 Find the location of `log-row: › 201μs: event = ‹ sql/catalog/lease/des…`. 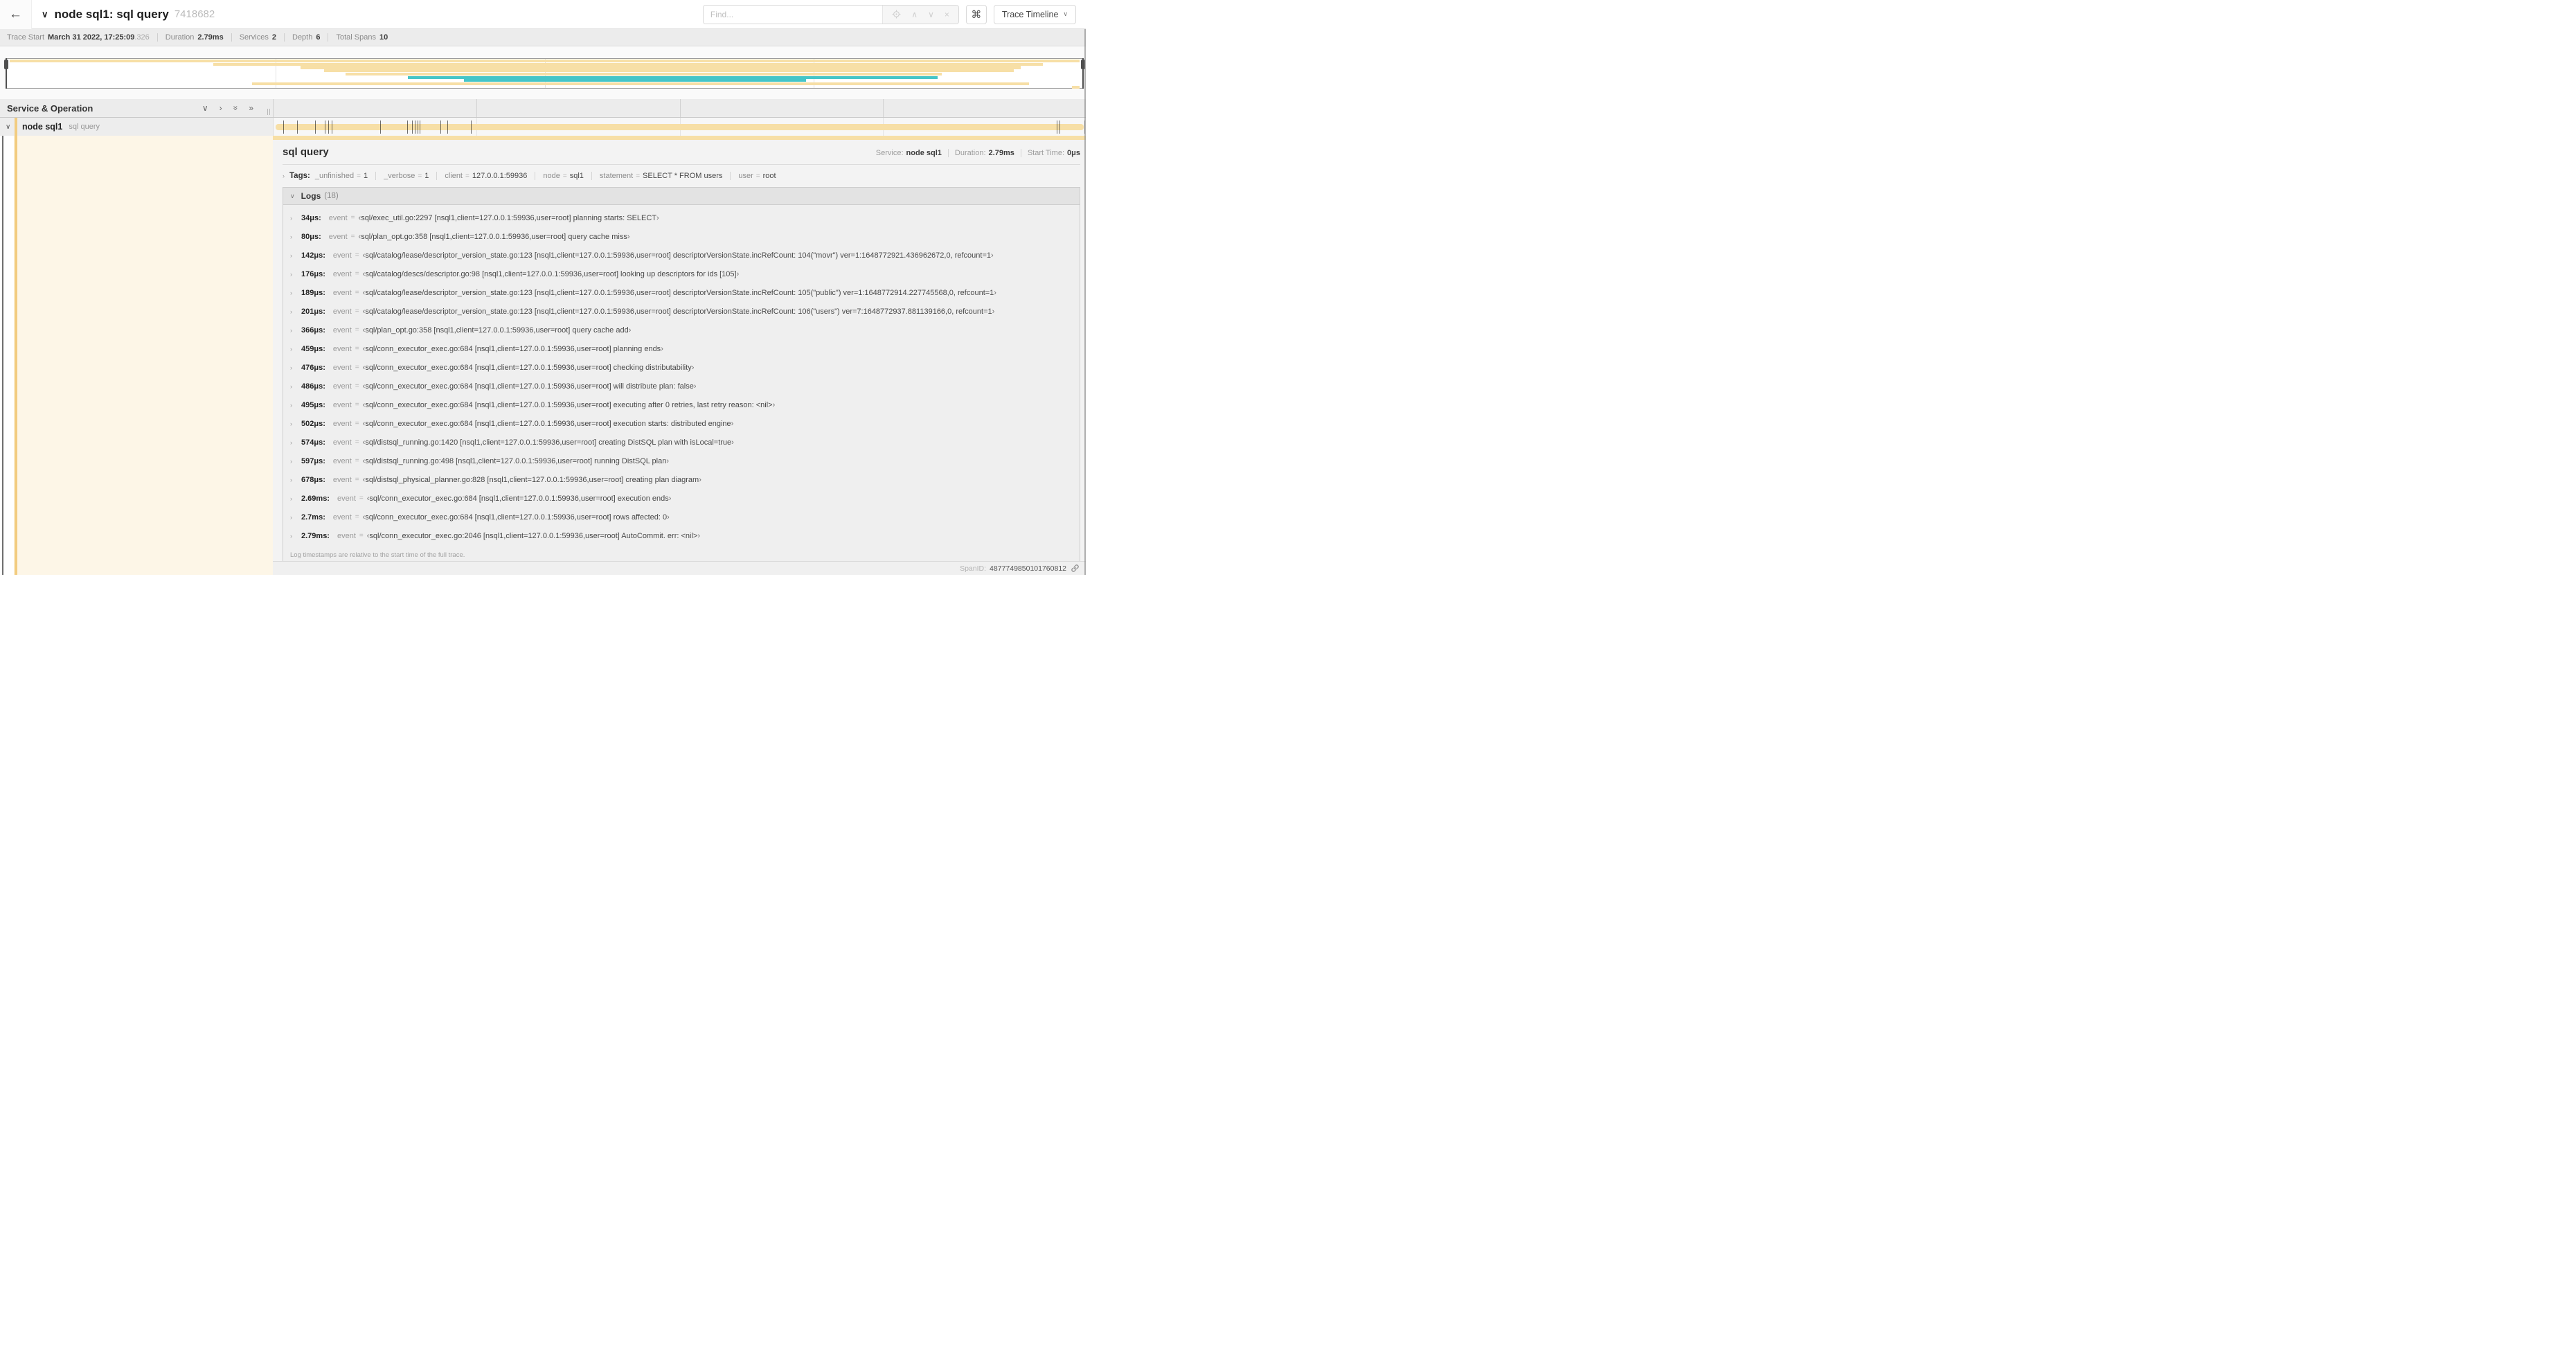

log-row: › 201μs: event = ‹ sql/catalog/lease/des… is located at coordinates (682, 312).